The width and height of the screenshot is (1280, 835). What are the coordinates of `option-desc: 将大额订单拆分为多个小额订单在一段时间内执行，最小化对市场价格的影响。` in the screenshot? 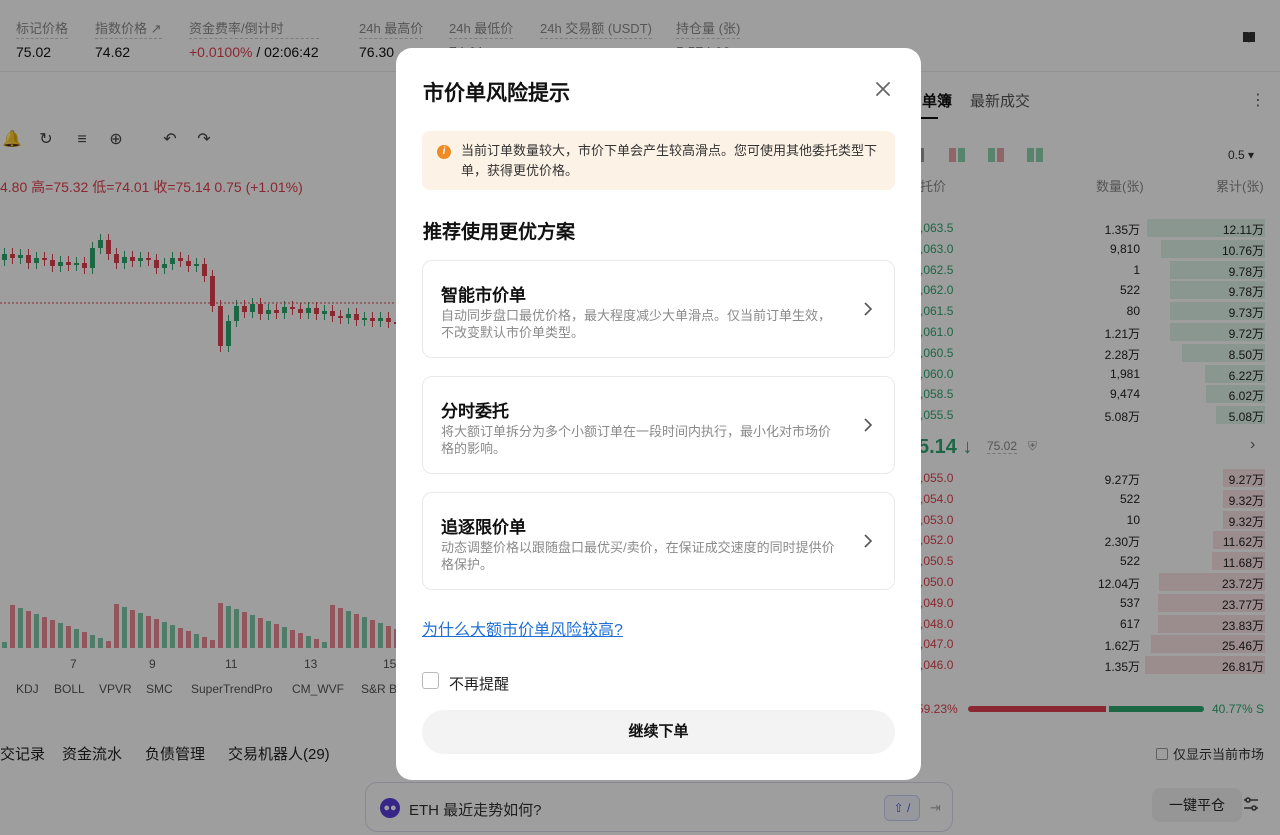 It's located at (636, 440).